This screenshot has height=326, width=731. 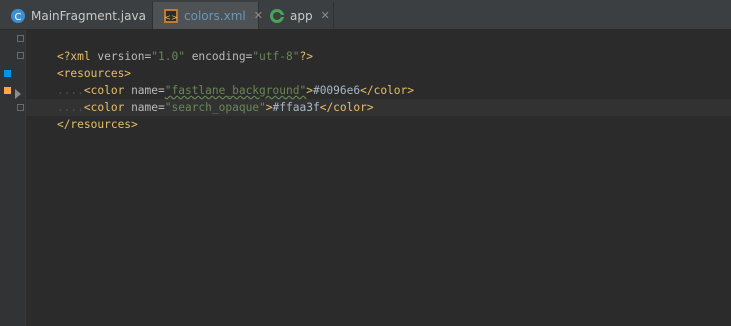 What do you see at coordinates (97, 124) in the screenshot?
I see `resources-close-tag: </resources>` at bounding box center [97, 124].